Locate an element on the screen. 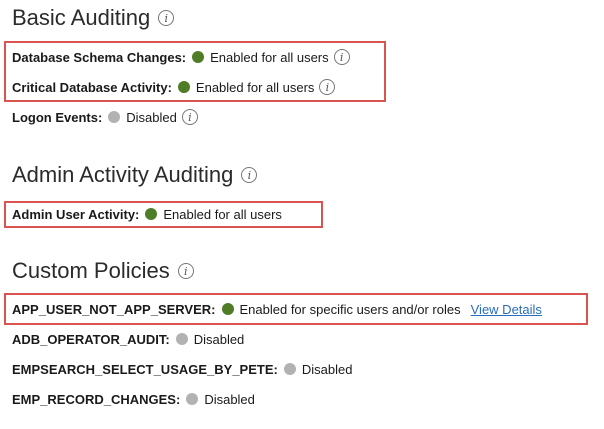 This screenshot has width=604, height=429. section-title-text: Custom Policies is located at coordinates (91, 270).